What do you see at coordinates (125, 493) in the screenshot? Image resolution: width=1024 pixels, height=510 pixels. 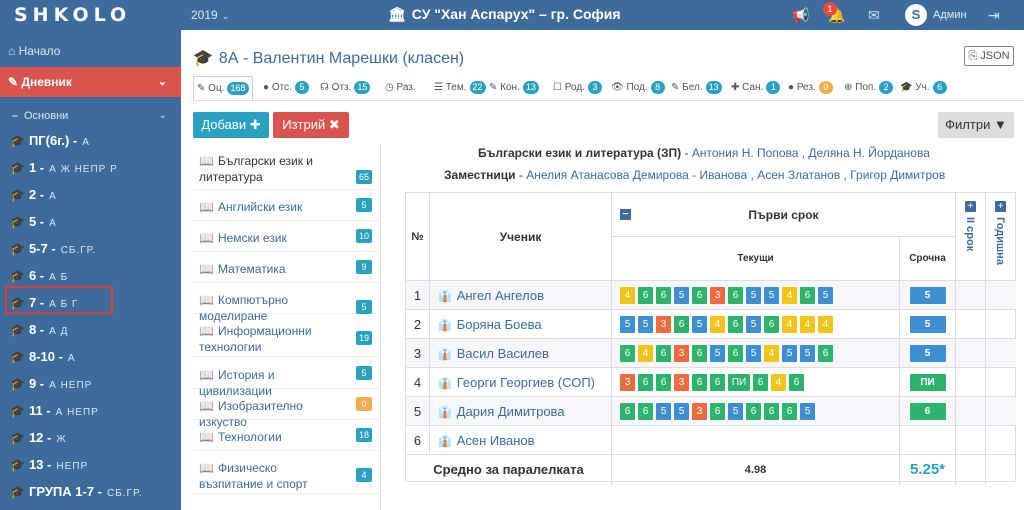 I see `grade-classes: СБ.ГР.` at bounding box center [125, 493].